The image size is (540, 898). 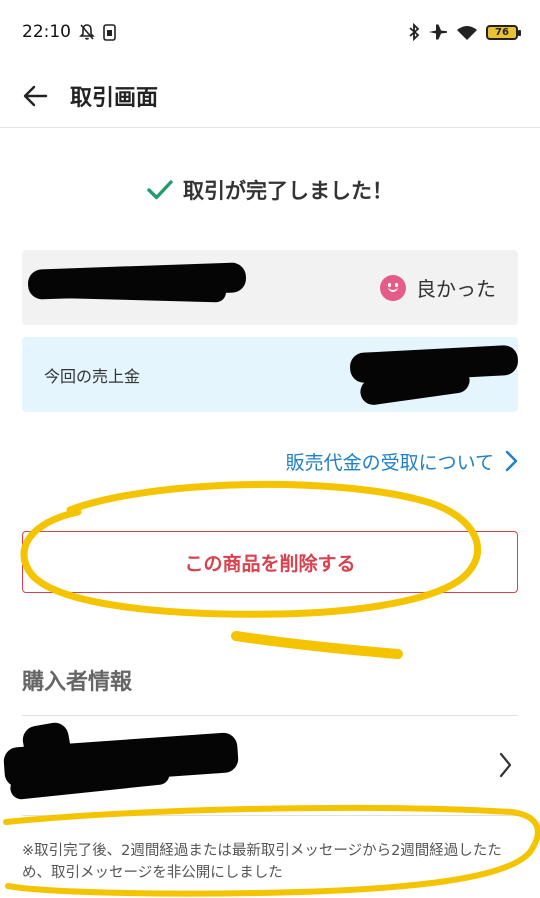 What do you see at coordinates (109, 32) in the screenshot?
I see `sim-icon` at bounding box center [109, 32].